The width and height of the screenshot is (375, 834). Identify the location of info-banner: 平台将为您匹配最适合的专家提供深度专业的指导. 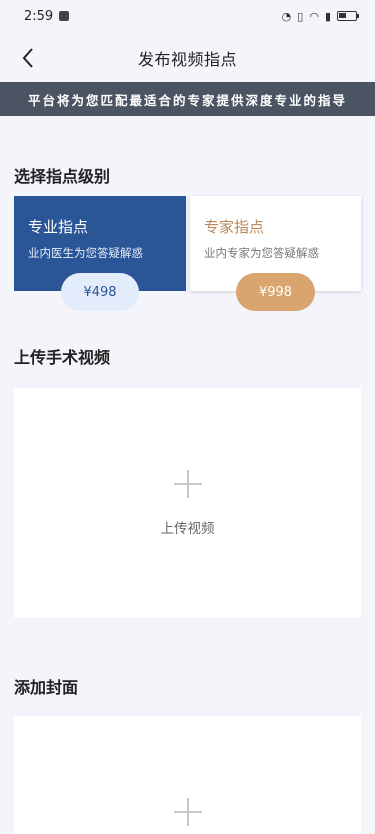
(187, 99).